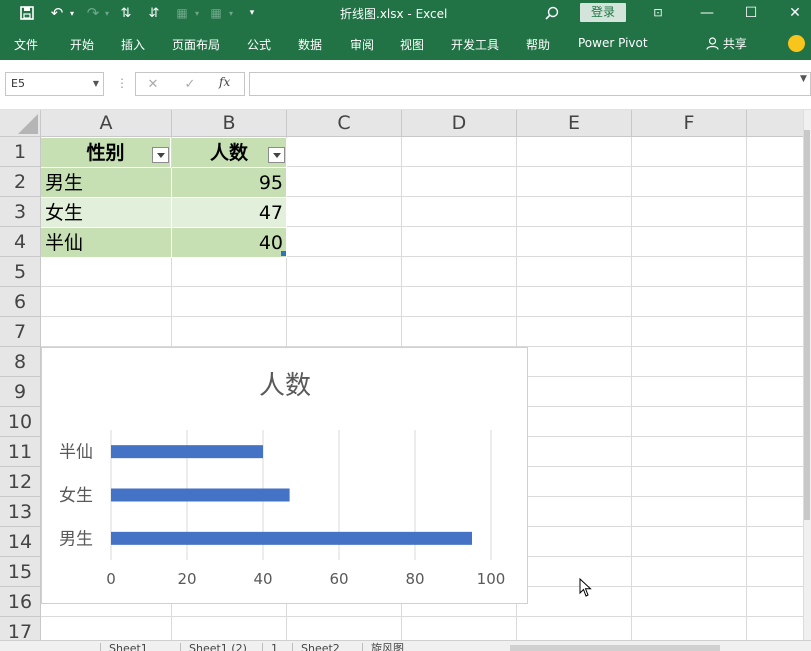 The width and height of the screenshot is (811, 651). I want to click on ribbon-display-icon: ⊡, so click(658, 13).